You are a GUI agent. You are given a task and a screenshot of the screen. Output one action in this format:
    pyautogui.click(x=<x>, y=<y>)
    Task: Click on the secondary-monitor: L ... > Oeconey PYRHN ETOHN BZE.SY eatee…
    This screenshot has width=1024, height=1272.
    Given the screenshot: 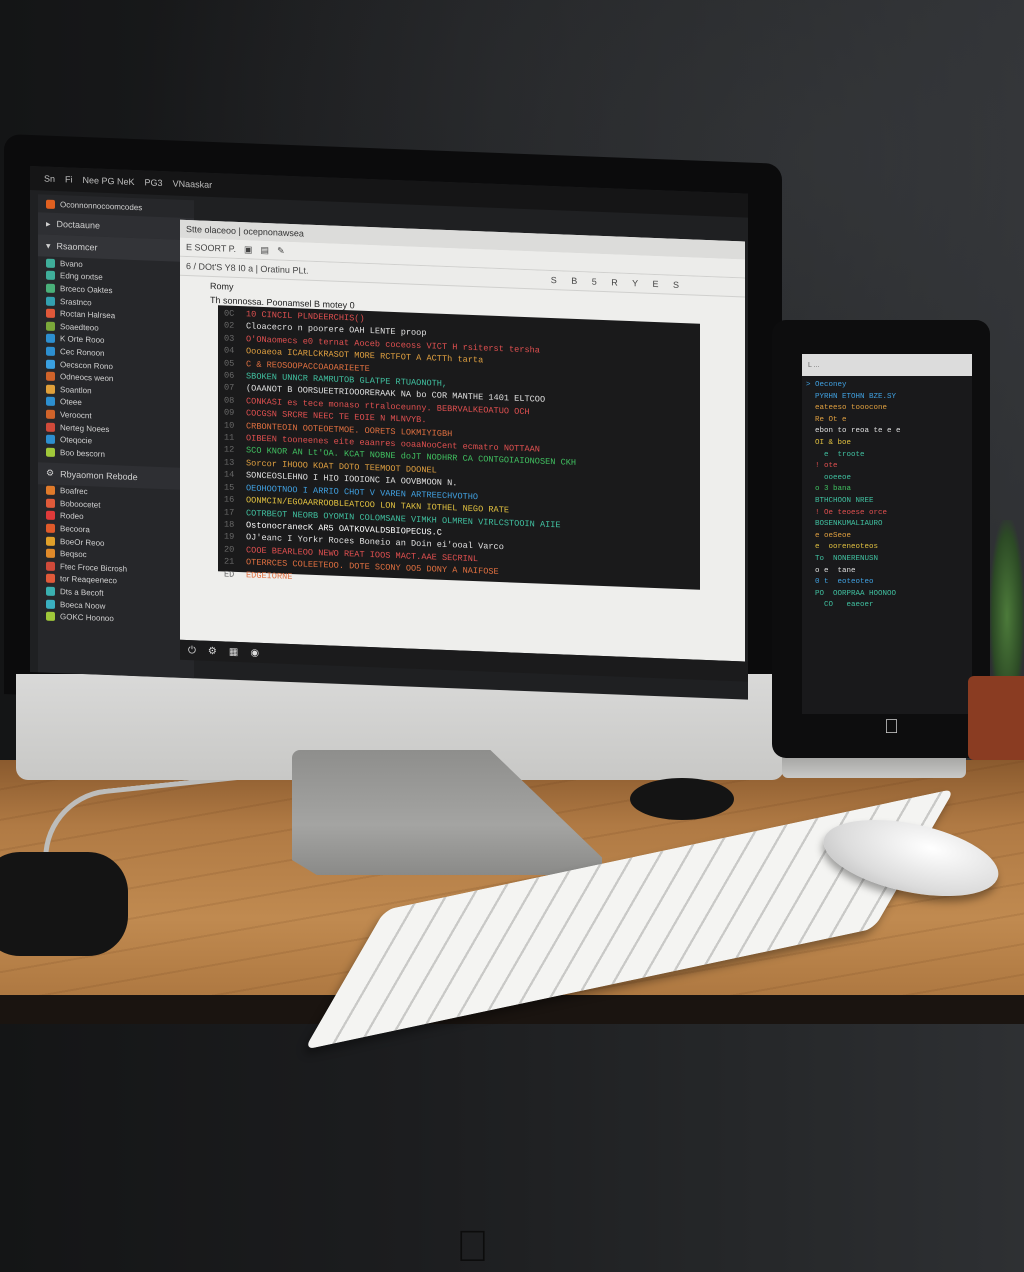 What is the action you would take?
    pyautogui.click(x=882, y=549)
    